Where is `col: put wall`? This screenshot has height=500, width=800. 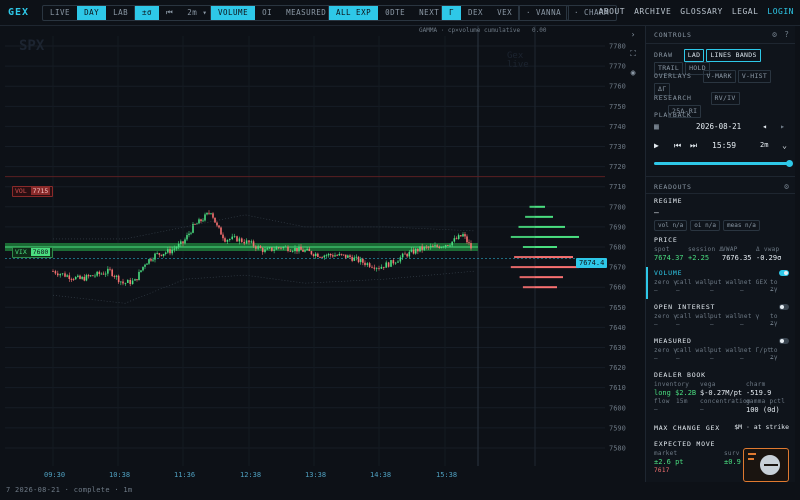 col: put wall is located at coordinates (726, 282).